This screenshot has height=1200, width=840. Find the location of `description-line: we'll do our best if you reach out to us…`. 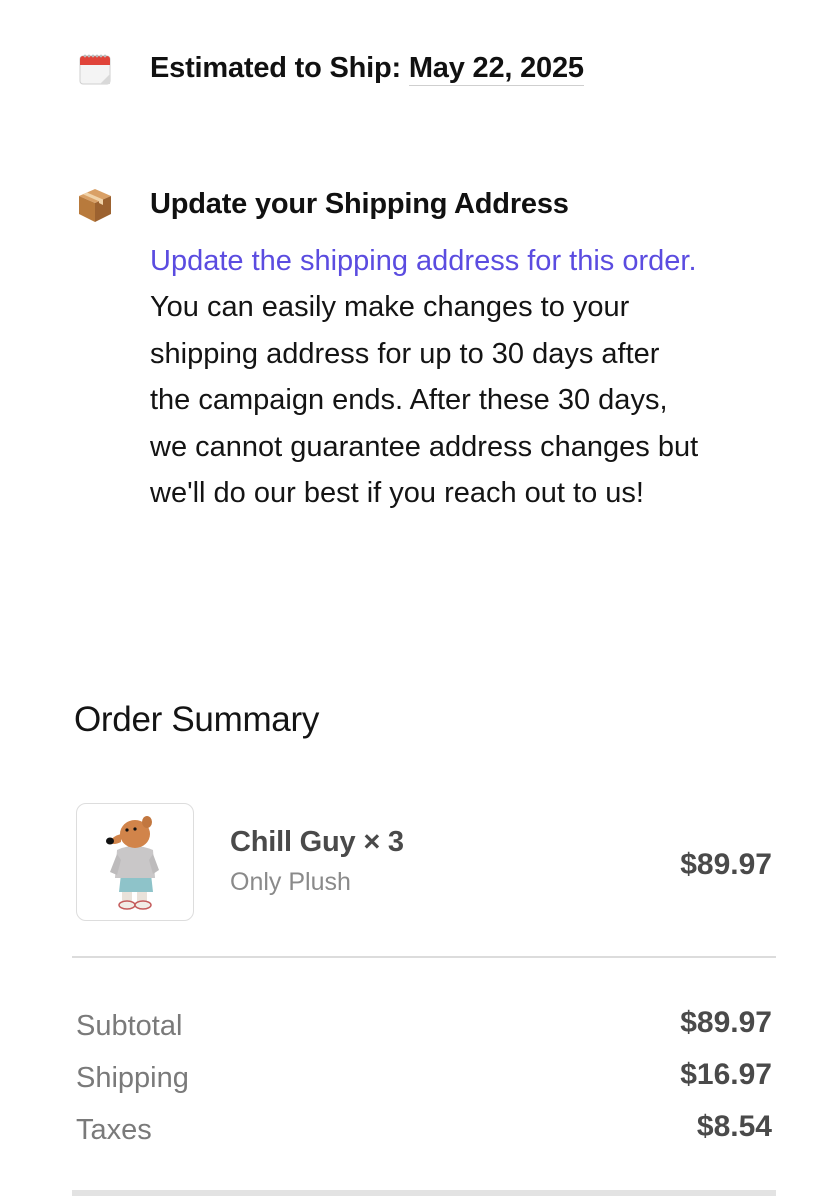

description-line: we'll do our best if you reach out to us… is located at coordinates (397, 493).